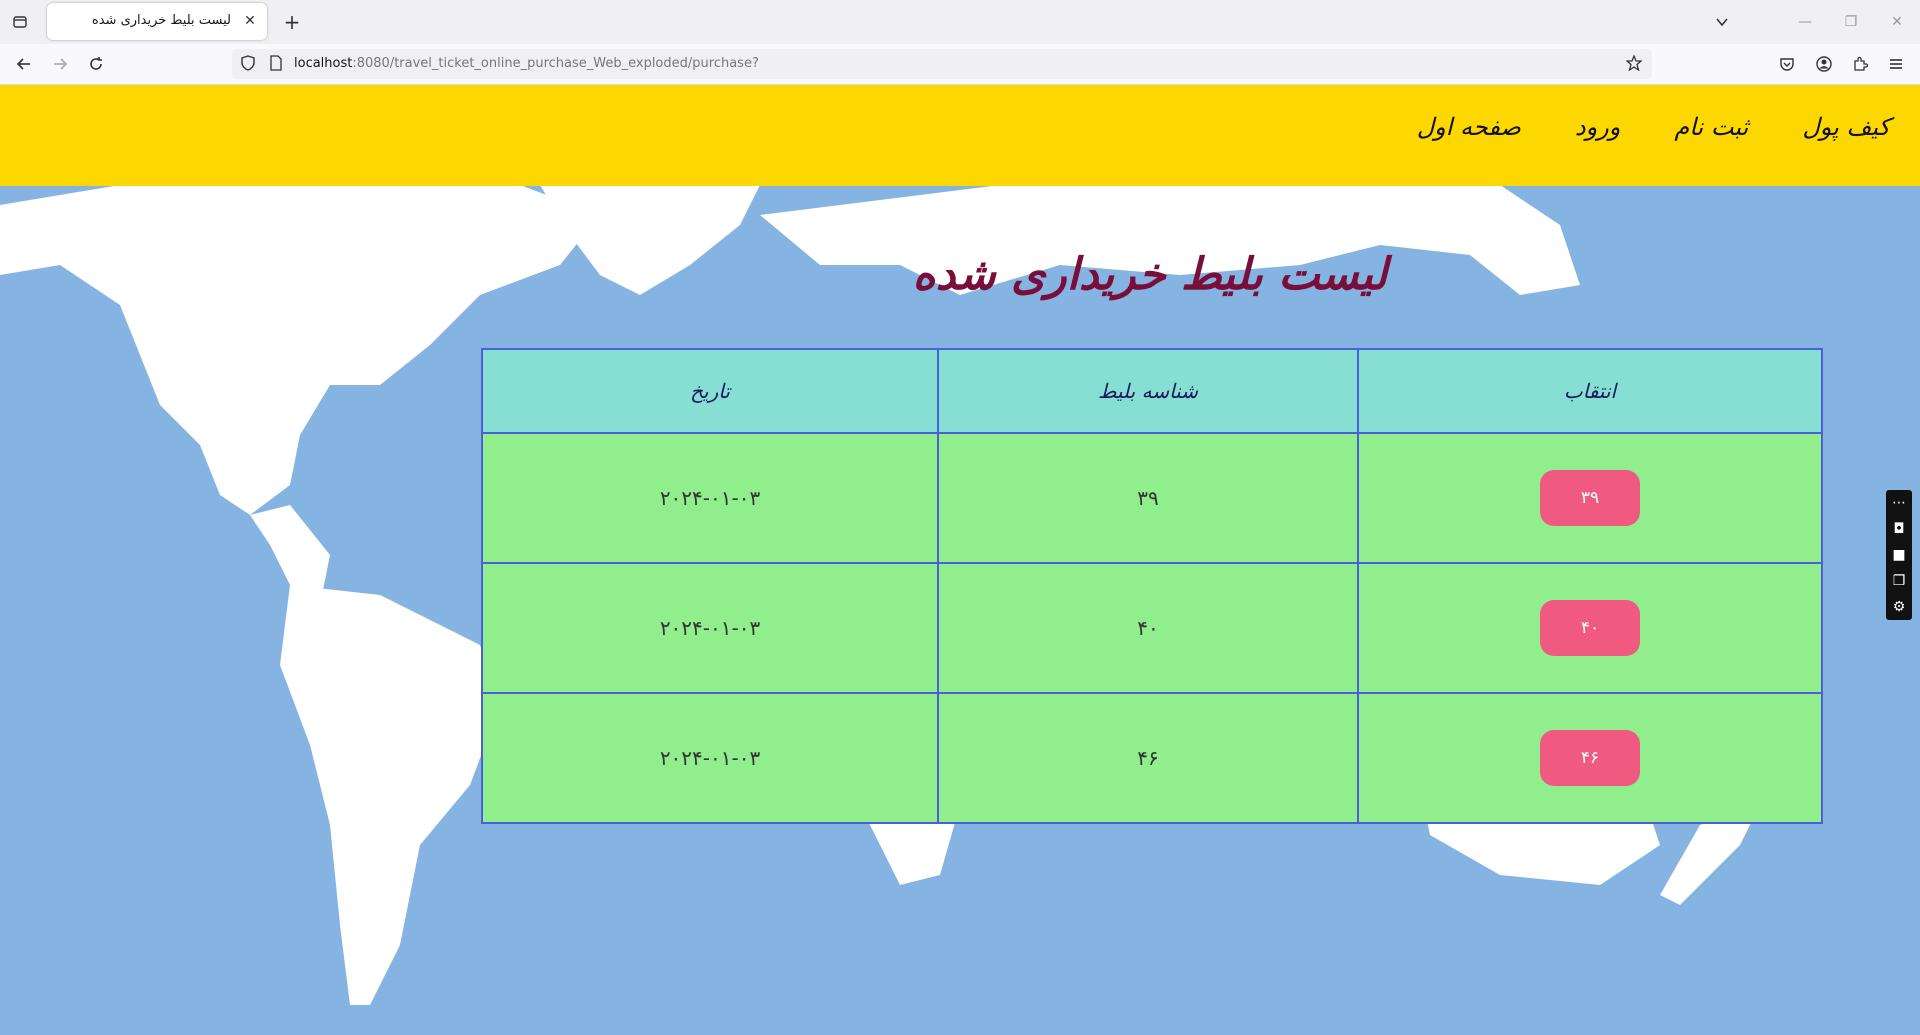 The width and height of the screenshot is (1920, 1035). I want to click on select-ticket-button: ۳۹, so click(1590, 498).